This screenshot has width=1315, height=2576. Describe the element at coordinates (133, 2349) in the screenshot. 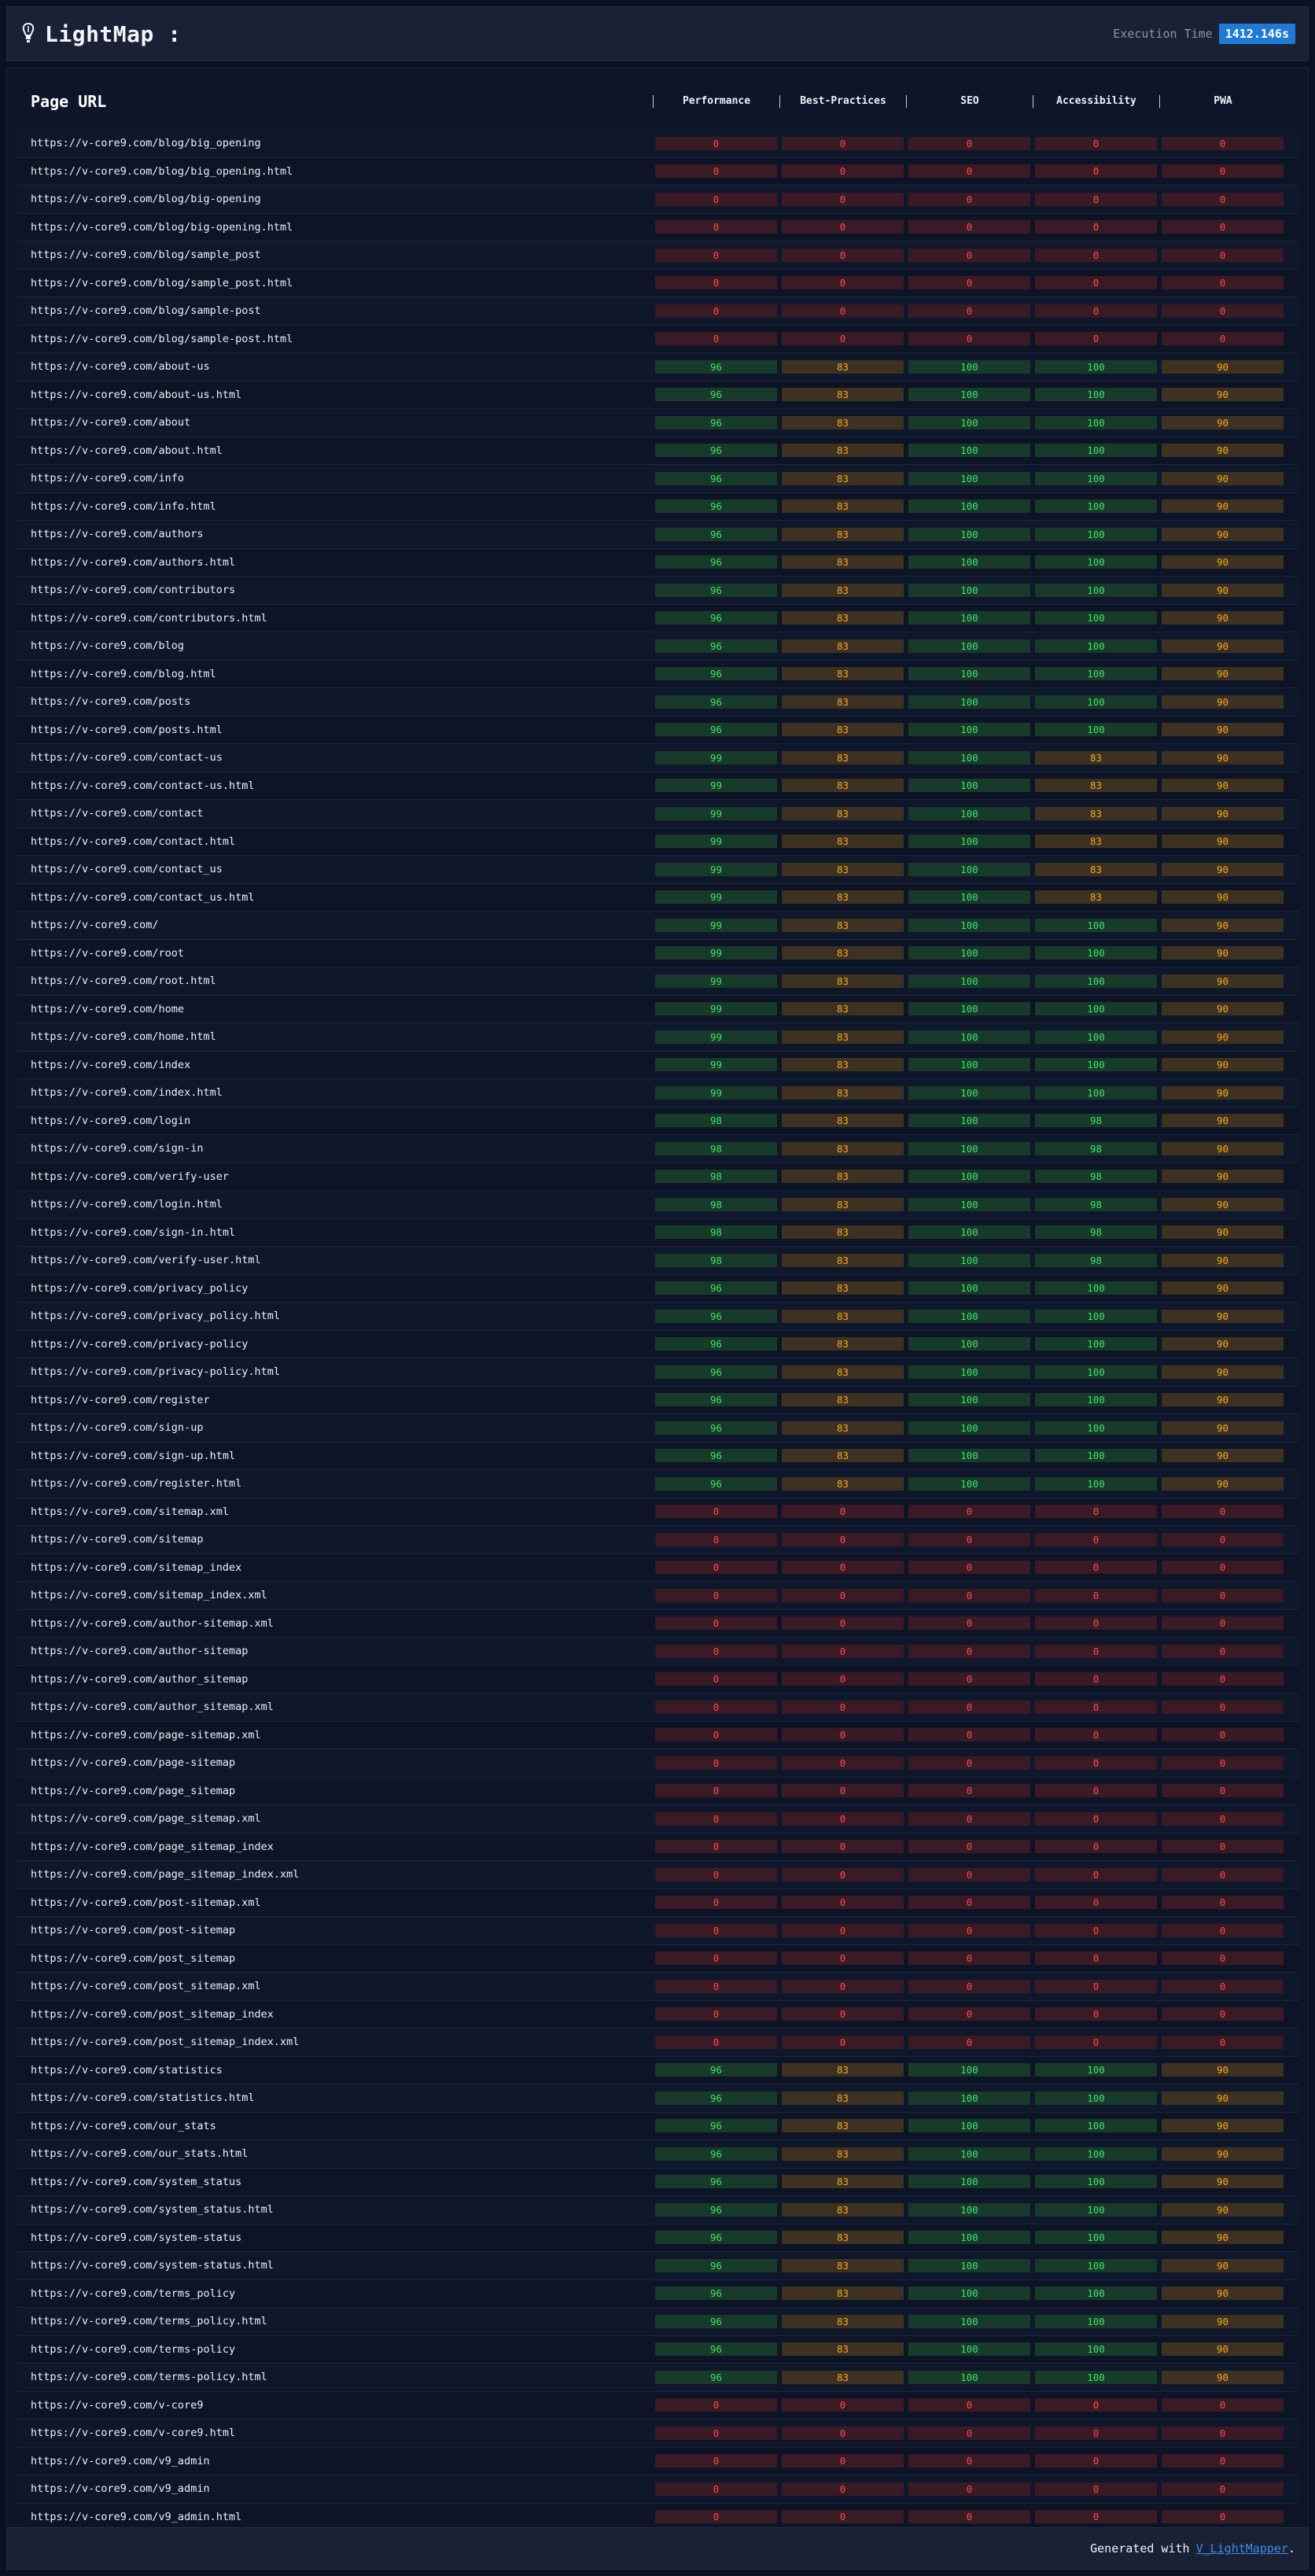

I see `page-url: https://v-core9.com/terms-policy` at that location.